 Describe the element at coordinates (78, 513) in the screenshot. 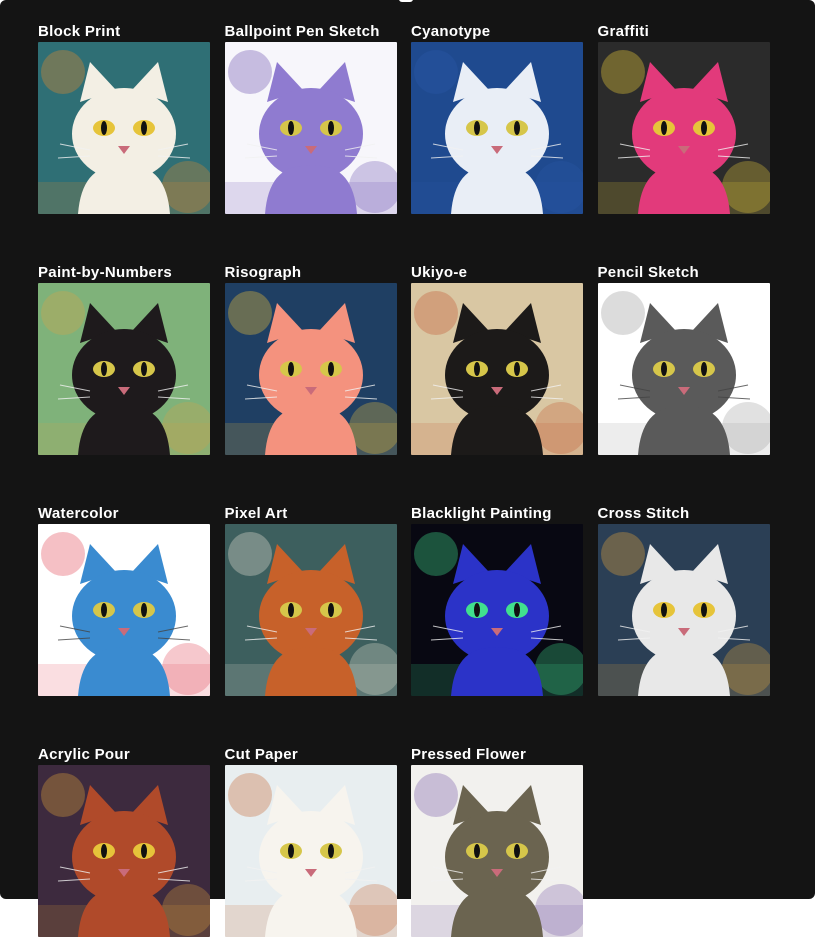

I see `style-label: Watercolor` at that location.